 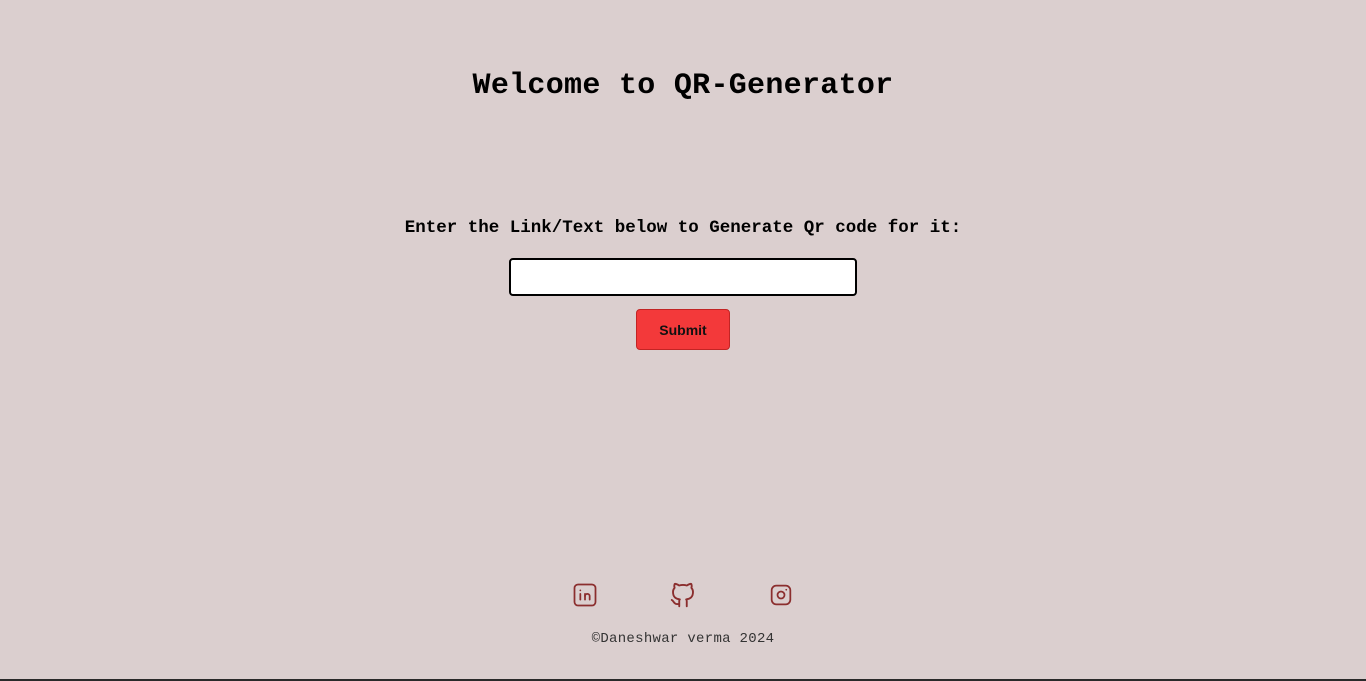 I want to click on github-link, so click(x=683, y=595).